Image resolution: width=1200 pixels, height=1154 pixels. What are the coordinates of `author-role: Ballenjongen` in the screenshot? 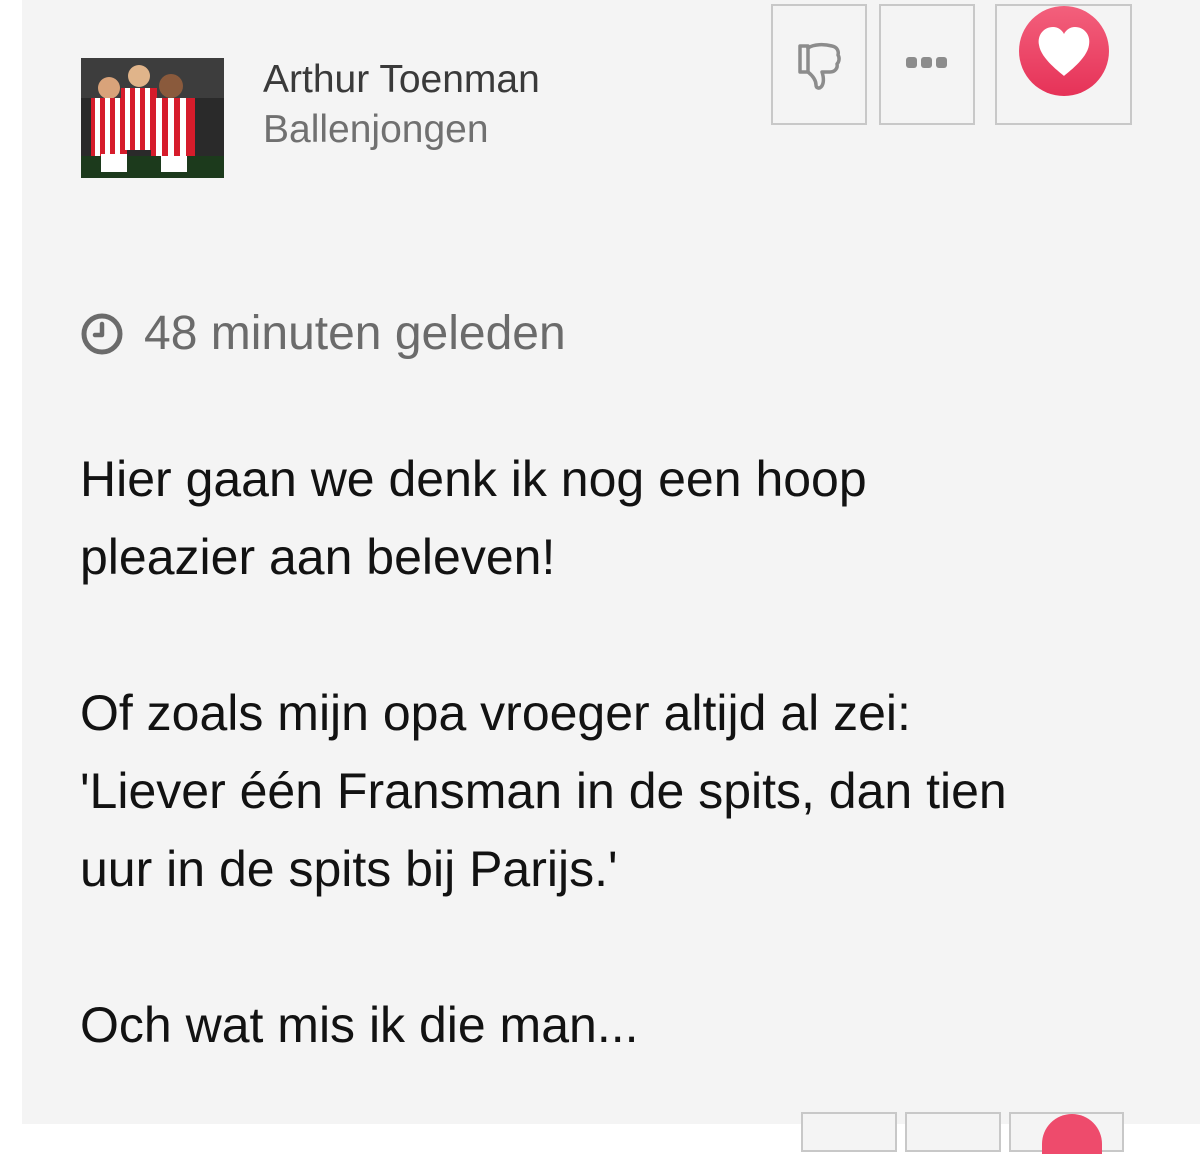 It's located at (376, 129).